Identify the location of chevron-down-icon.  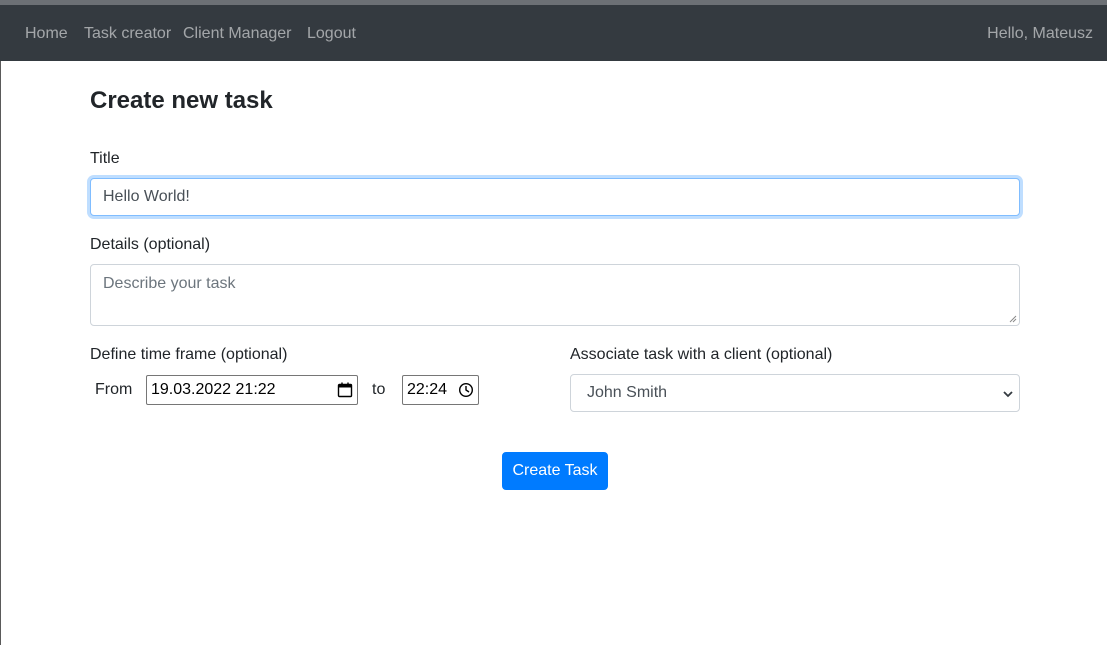
(1008, 394).